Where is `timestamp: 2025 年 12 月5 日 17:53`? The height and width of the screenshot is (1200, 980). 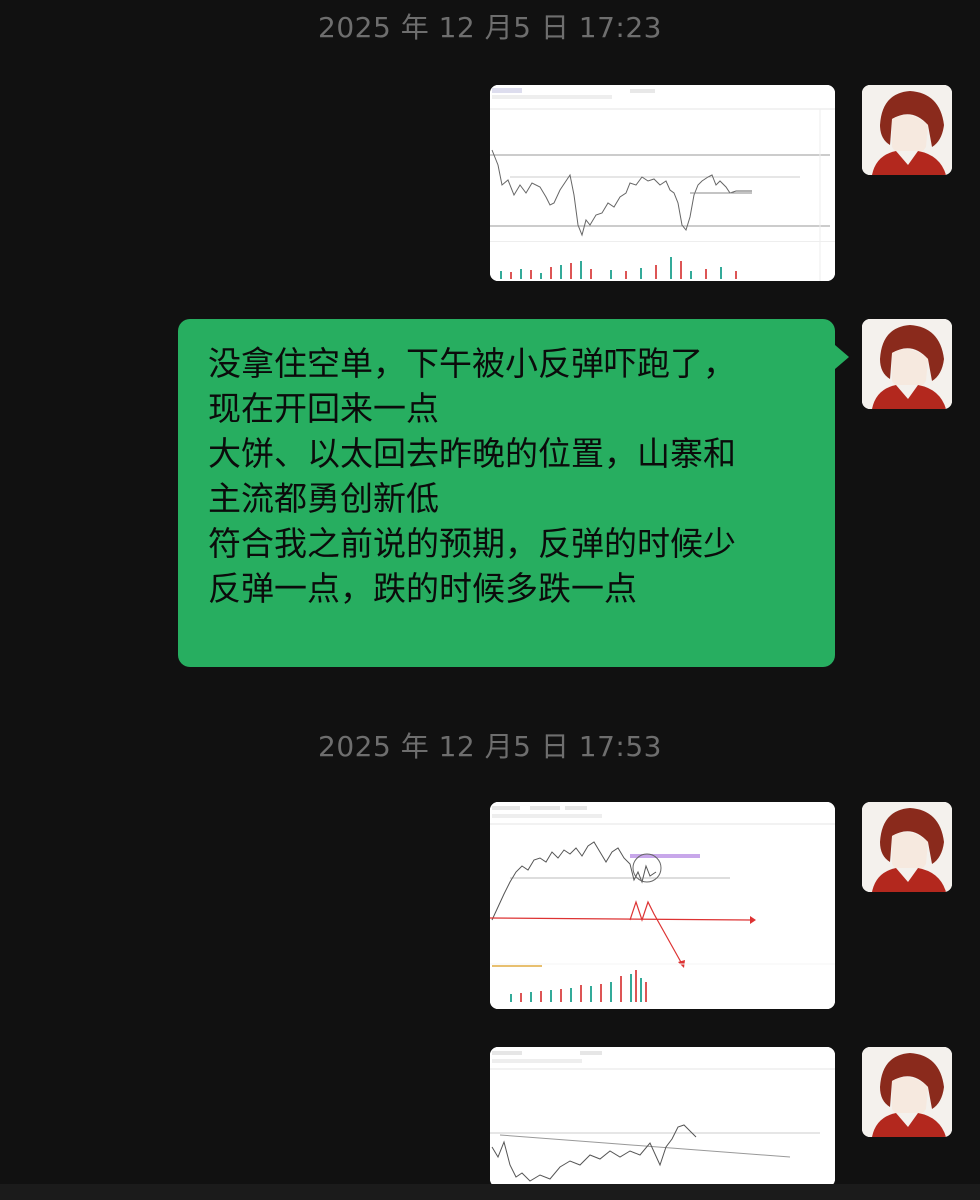
timestamp: 2025 年 12 月5 日 17:53 is located at coordinates (490, 746).